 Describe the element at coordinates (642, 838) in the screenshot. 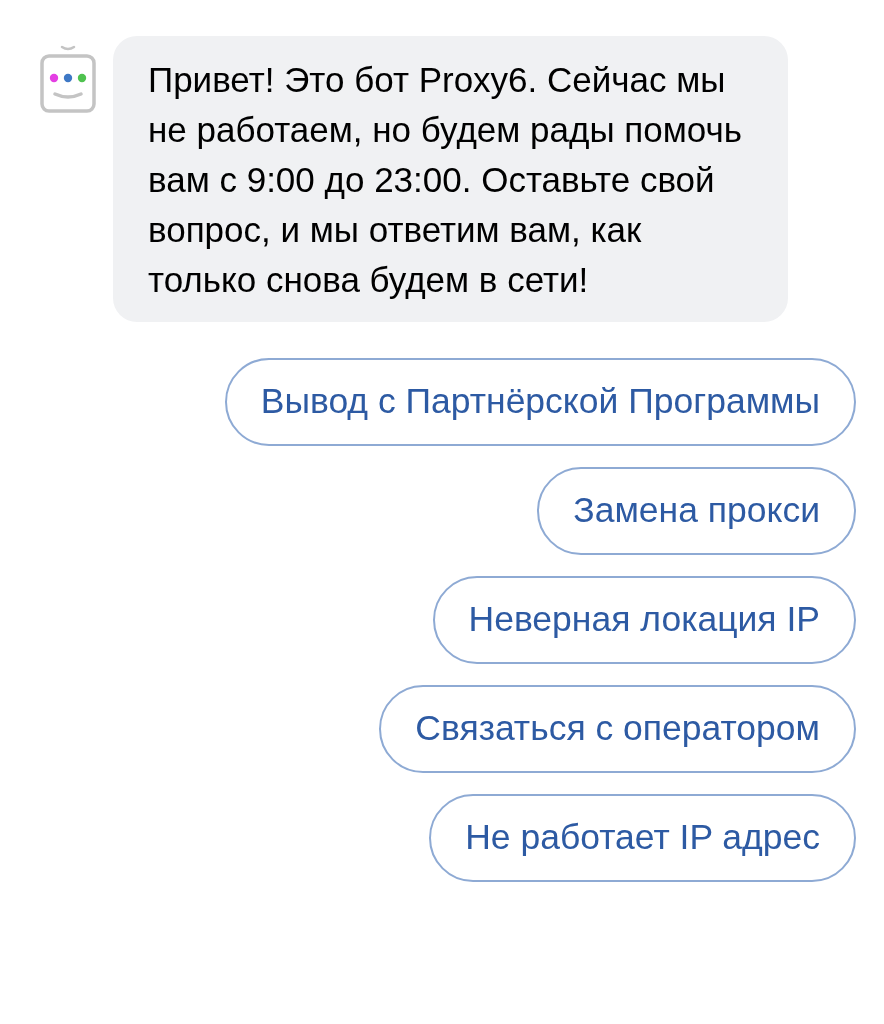

I see `quick-reply-button: Не работает IP адрес` at that location.